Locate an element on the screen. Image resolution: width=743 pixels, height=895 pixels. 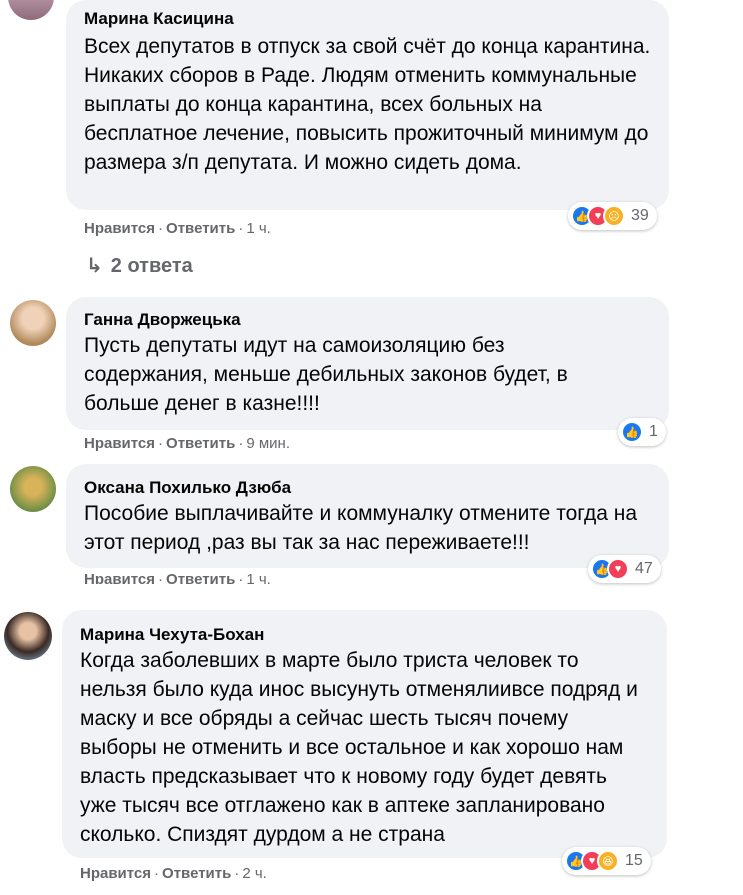
like-reaction-icon: 👍 is located at coordinates (632, 432).